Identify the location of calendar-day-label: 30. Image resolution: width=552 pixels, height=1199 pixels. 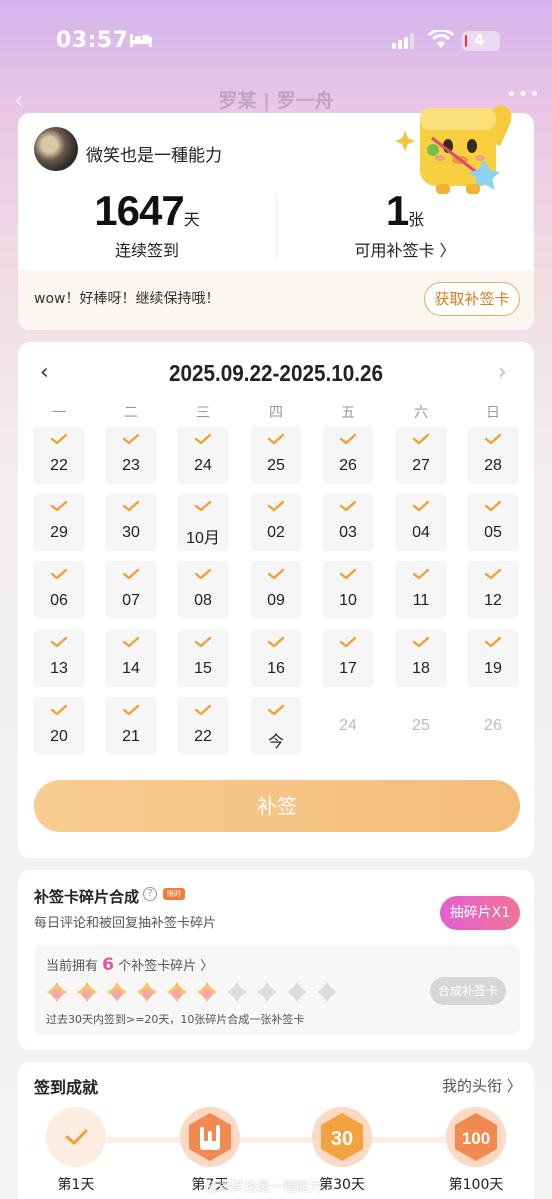
(131, 532).